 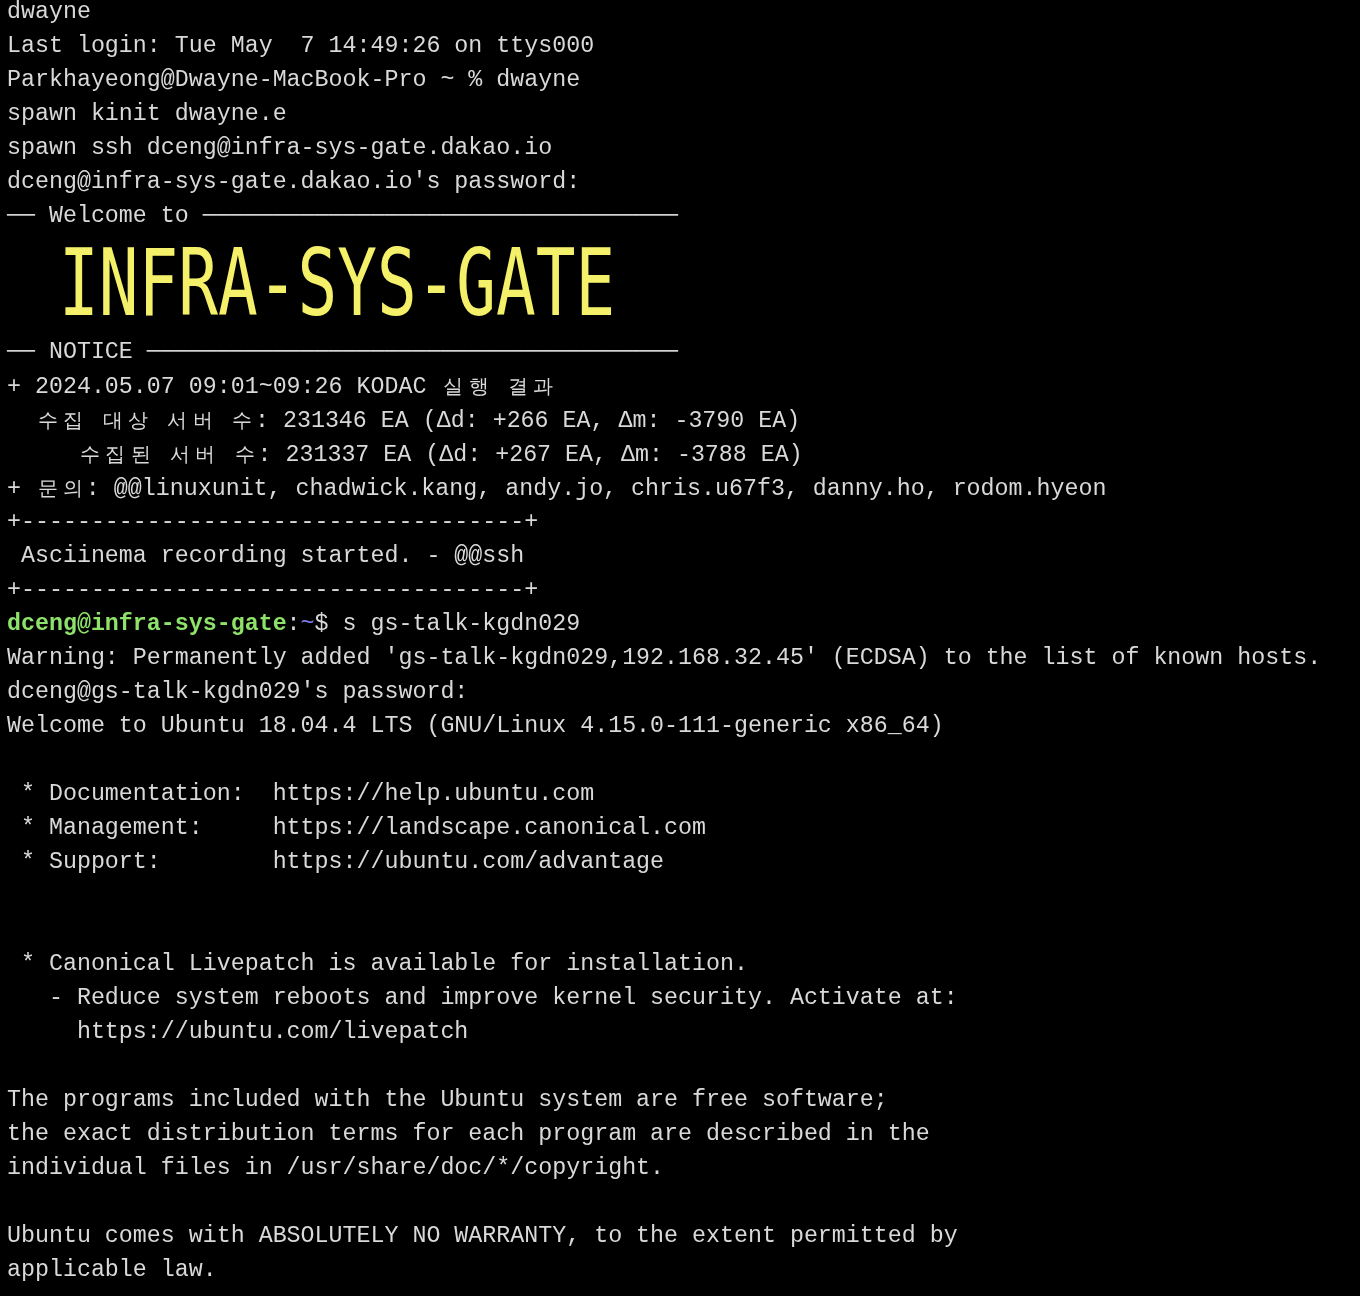 I want to click on output-line: https://ubuntu.com/livepatch, so click(x=272, y=1032).